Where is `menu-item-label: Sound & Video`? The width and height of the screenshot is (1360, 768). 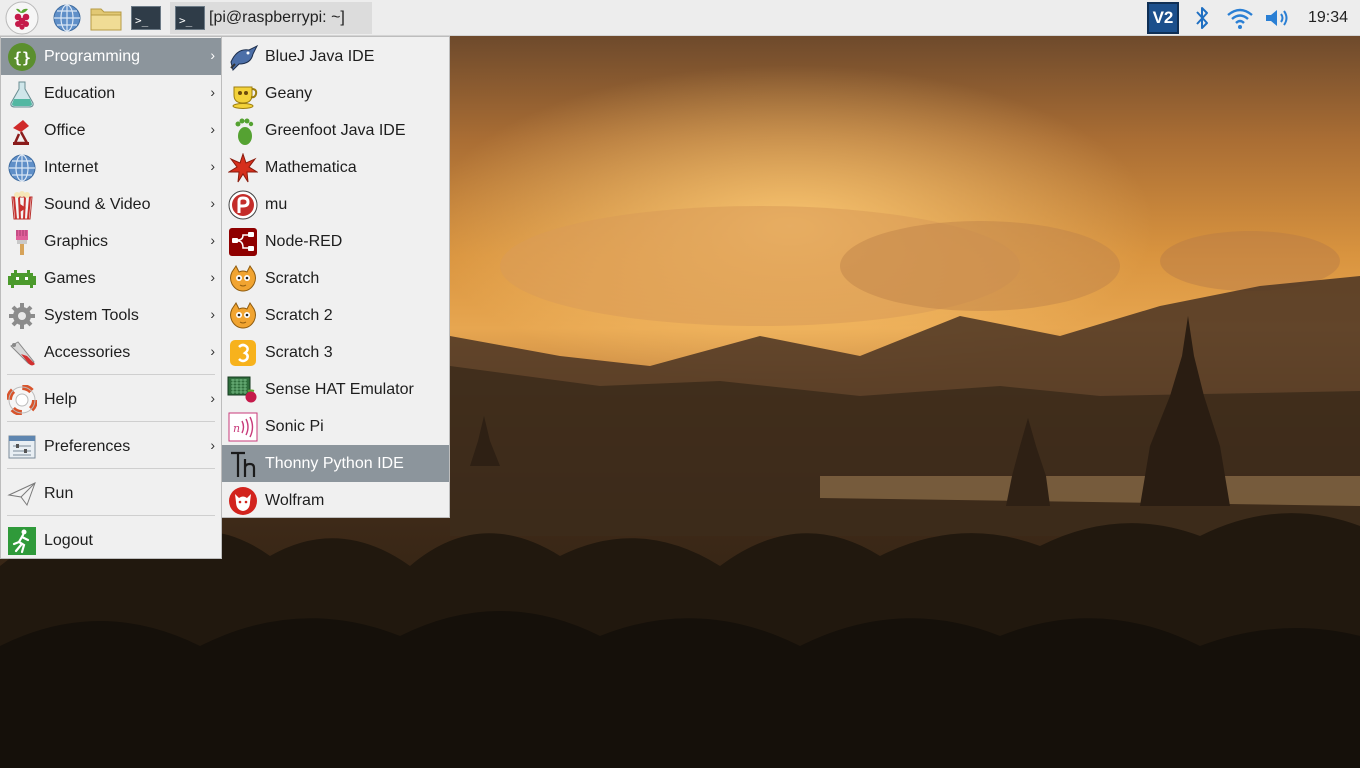
menu-item-label: Sound & Video is located at coordinates (97, 204).